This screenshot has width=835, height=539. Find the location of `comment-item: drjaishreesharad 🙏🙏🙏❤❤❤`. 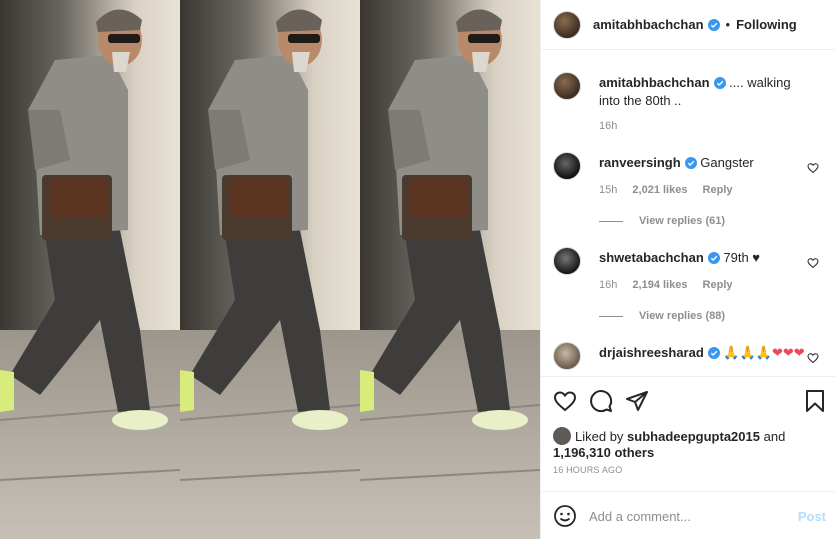

comment-item: drjaishreesharad 🙏🙏🙏❤❤❤ is located at coordinates (688, 359).